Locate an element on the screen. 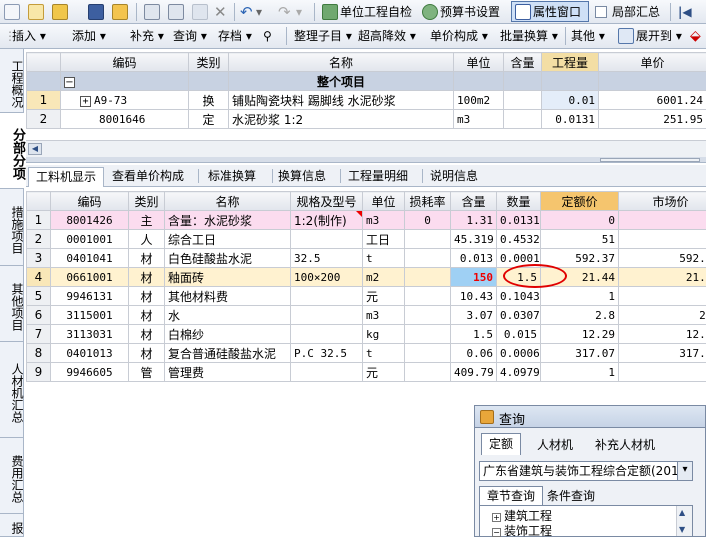 Image resolution: width=706 pixels, height=537 pixels. select-dropdown-icon: ▾ is located at coordinates (684, 471).